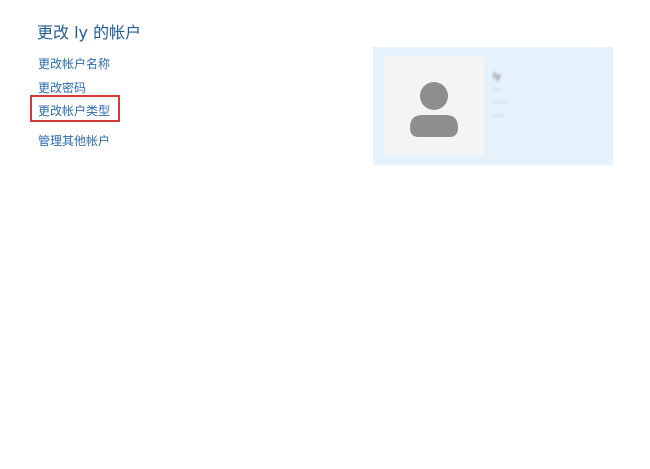  I want to click on page-title: 更改 ly 的帐户, so click(89, 32).